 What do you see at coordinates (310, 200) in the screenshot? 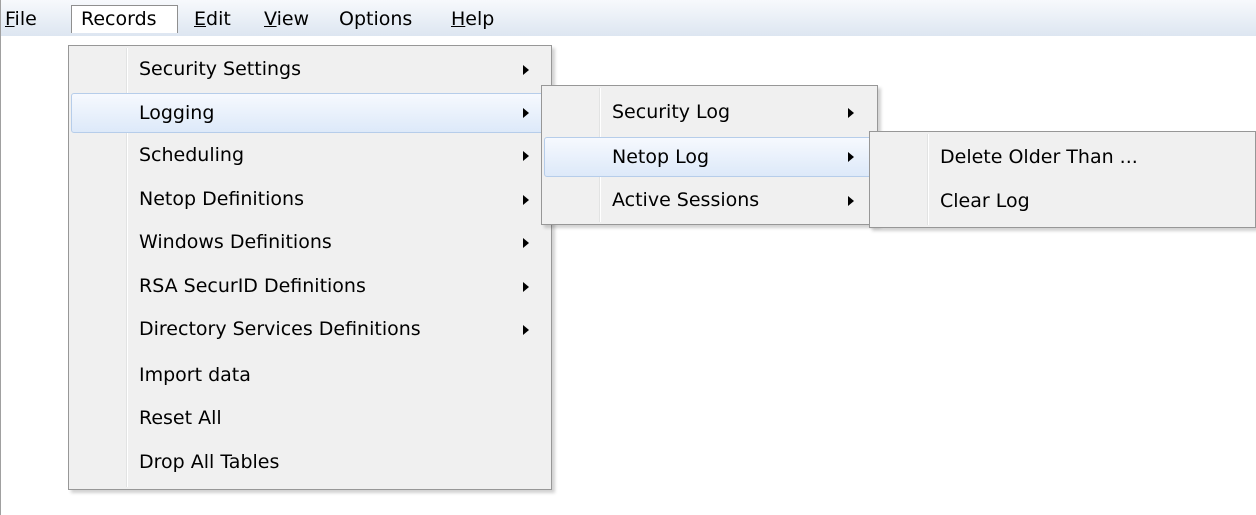
I see `menu-item-netop-definitions: Netop Definitions` at bounding box center [310, 200].